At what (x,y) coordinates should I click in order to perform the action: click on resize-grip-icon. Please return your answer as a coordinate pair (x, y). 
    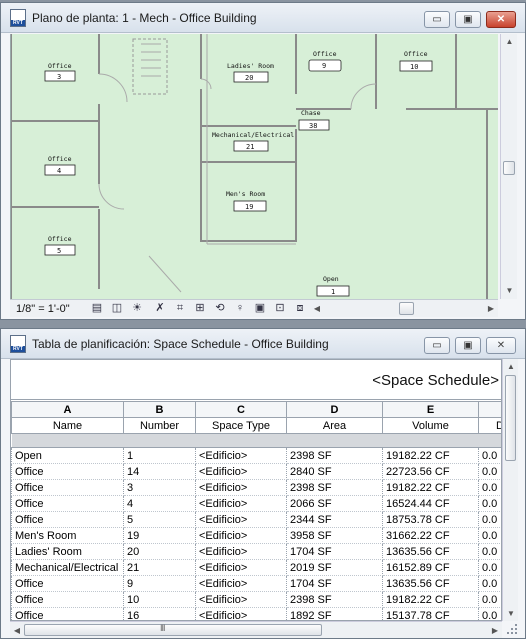
    Looking at the image, I should click on (512, 629).